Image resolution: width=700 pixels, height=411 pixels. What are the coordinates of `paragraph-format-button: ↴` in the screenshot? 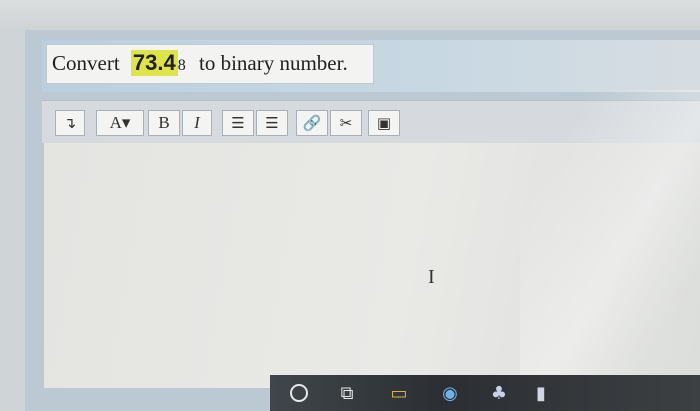 It's located at (70, 123).